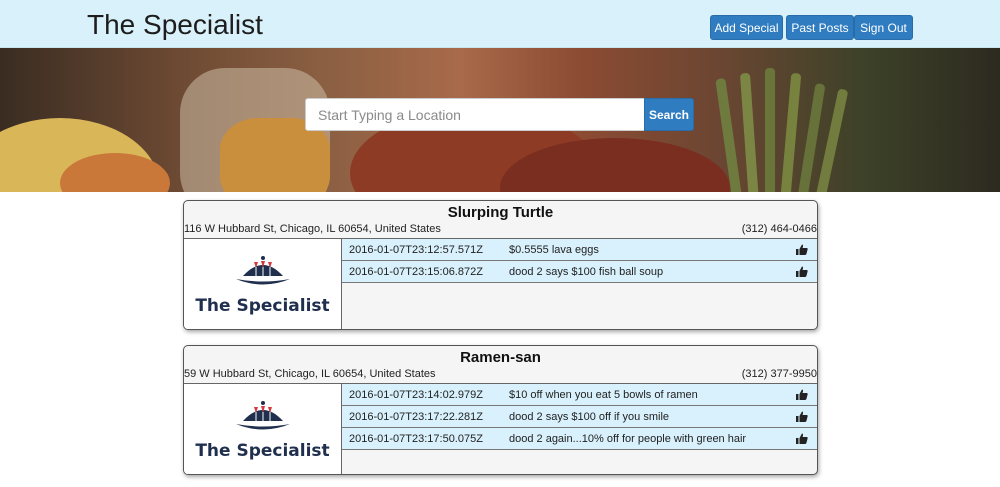 The width and height of the screenshot is (1000, 487). Describe the element at coordinates (475, 114) in the screenshot. I see `location-search-input` at that location.